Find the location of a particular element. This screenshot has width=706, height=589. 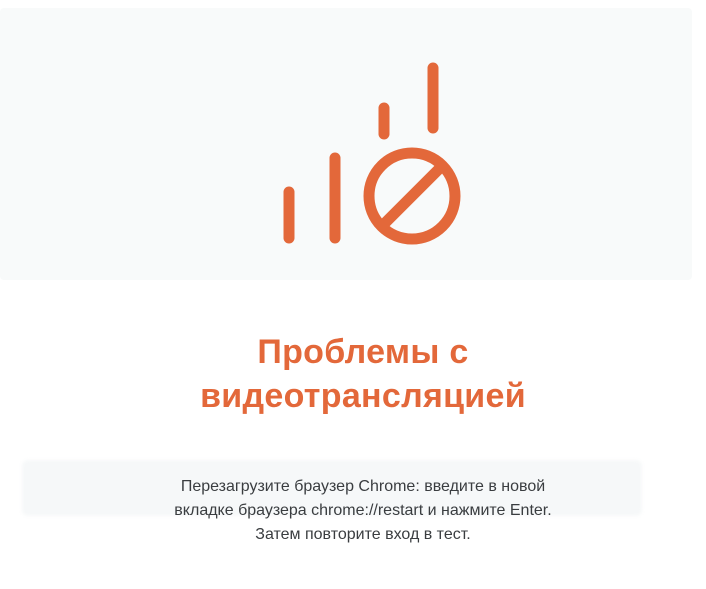

dialog-message-line-3: Затем повторите вход в тест. is located at coordinates (363, 534).